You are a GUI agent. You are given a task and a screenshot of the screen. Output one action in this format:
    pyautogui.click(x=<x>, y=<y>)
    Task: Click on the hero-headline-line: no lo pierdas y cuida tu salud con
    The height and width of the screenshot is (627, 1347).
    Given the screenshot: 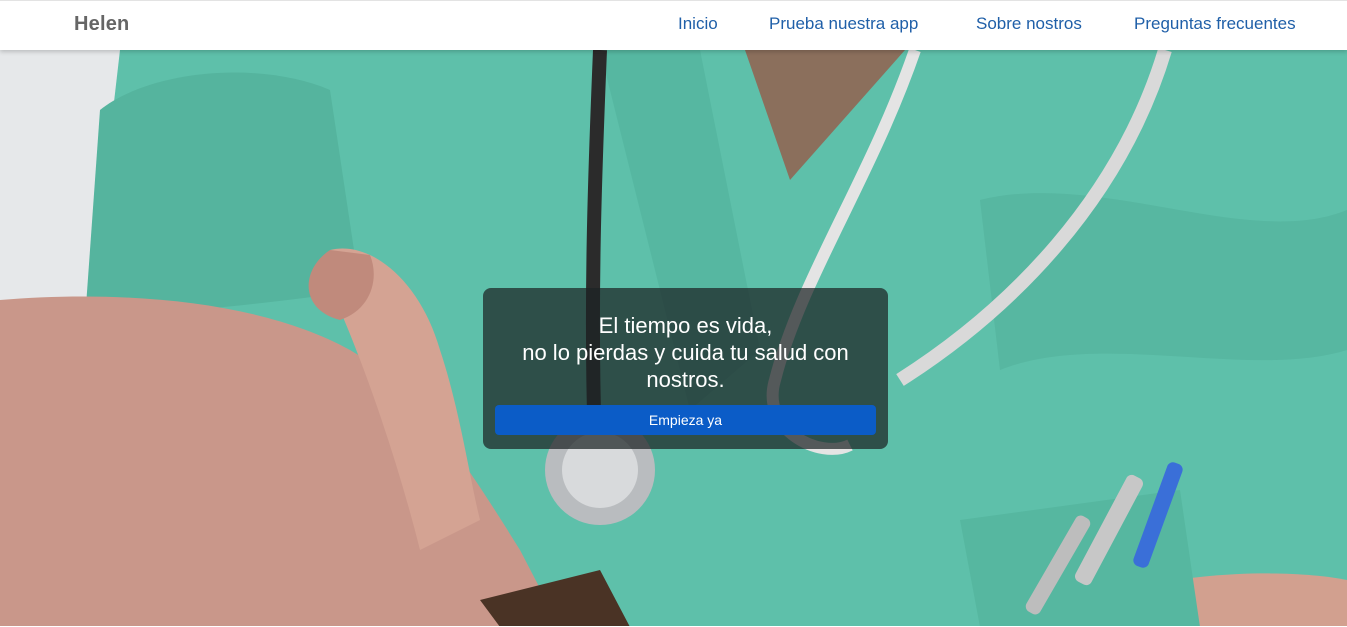 What is the action you would take?
    pyautogui.click(x=685, y=352)
    